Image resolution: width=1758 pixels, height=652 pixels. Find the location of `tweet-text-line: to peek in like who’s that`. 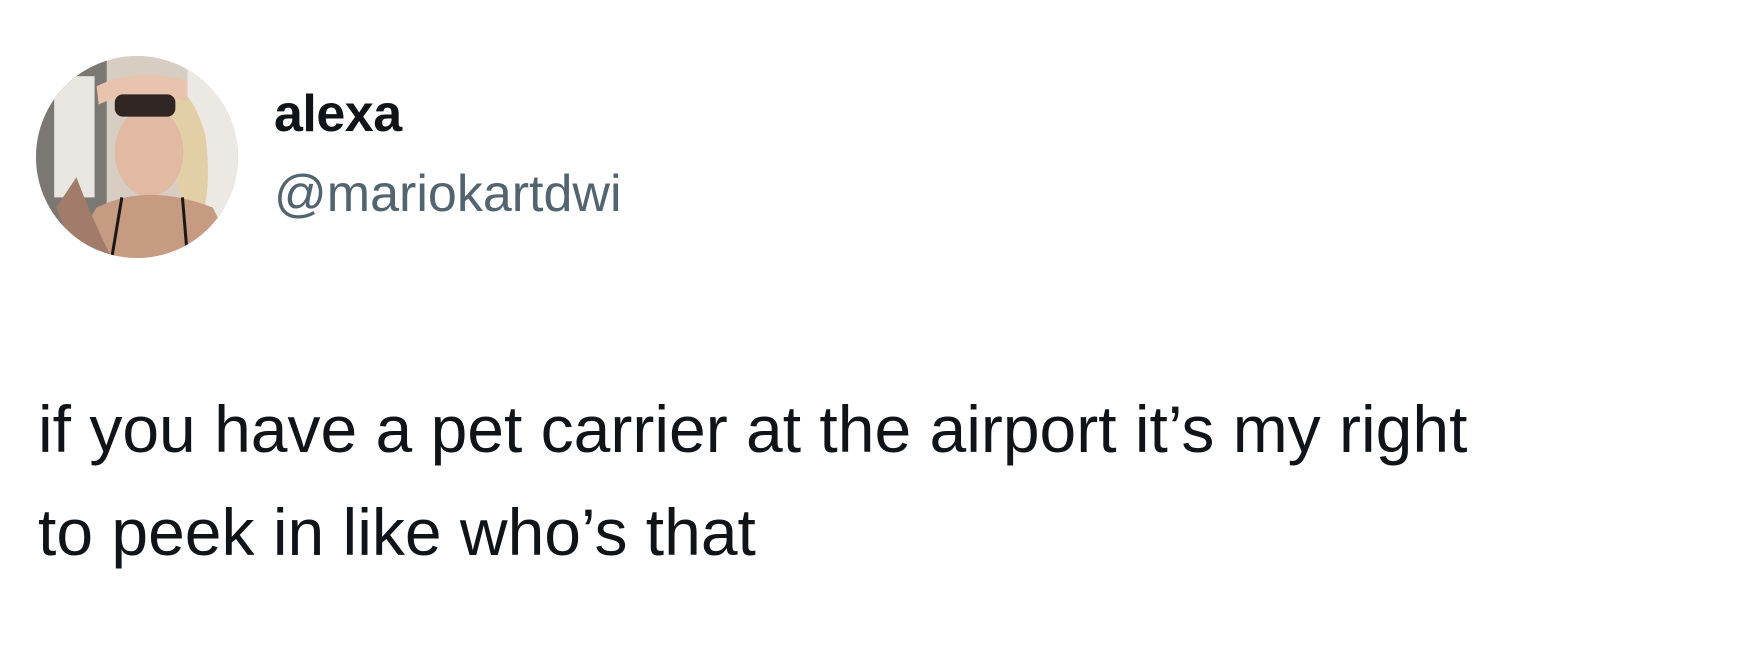

tweet-text-line: to peek in like who’s that is located at coordinates (397, 532).